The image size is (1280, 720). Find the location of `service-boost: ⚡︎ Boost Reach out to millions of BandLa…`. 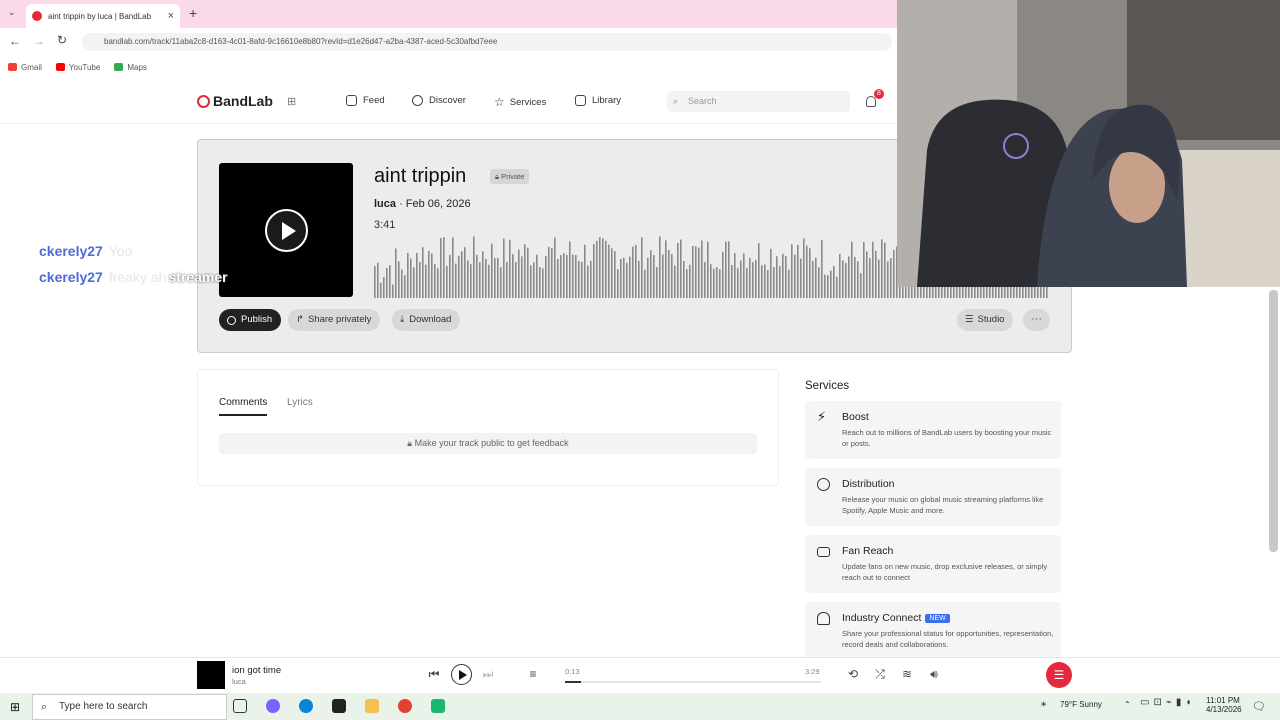

service-boost: ⚡︎ Boost Reach out to millions of BandLa… is located at coordinates (933, 430).